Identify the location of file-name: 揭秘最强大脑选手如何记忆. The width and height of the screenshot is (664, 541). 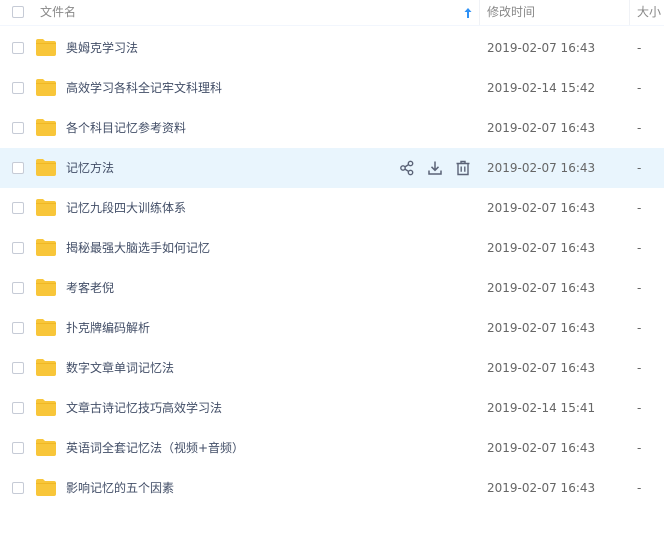
(138, 248).